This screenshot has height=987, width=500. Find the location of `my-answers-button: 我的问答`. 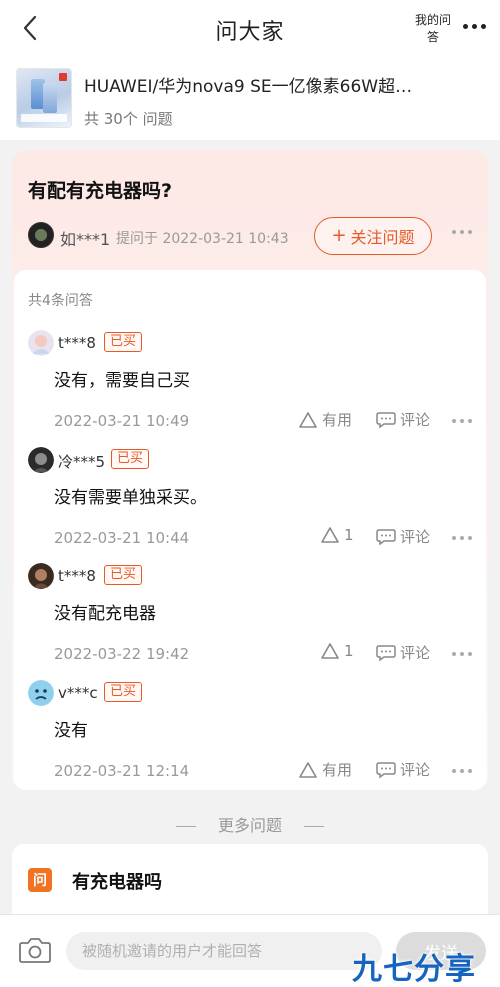

my-answers-button: 我的问答 is located at coordinates (433, 29).